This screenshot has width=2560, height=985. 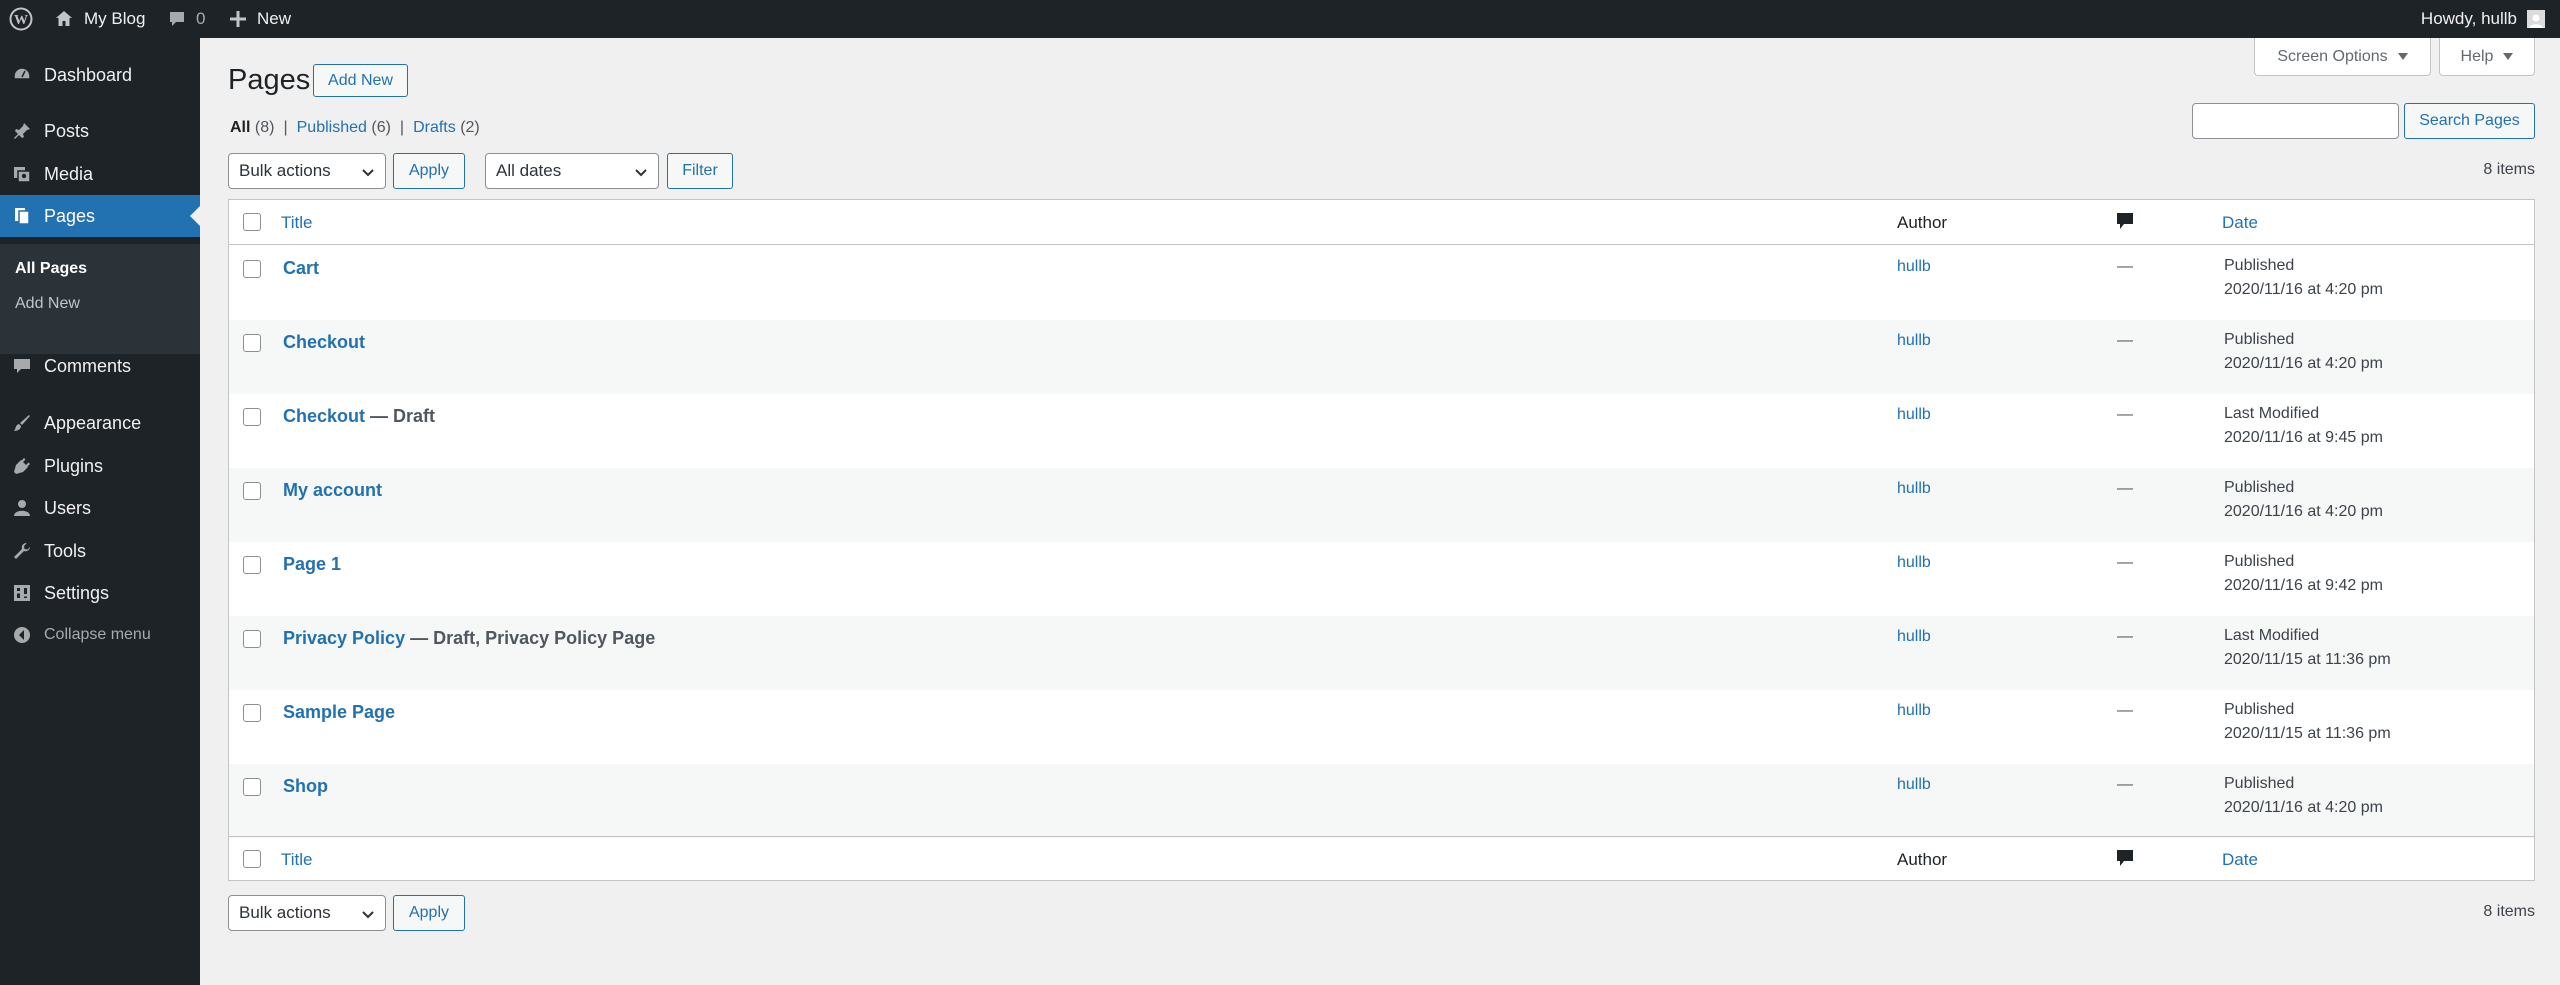 I want to click on row-title: Cart, so click(x=301, y=268).